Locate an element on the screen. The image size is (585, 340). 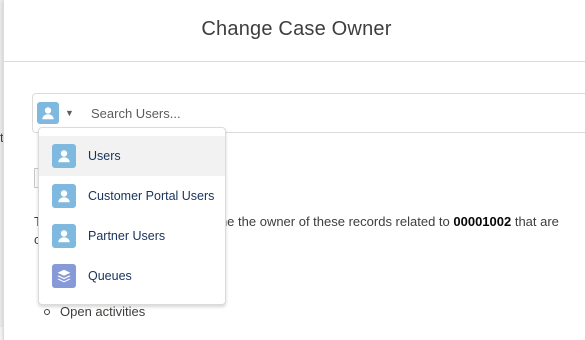
menu-item-label: Partner Users is located at coordinates (127, 236).